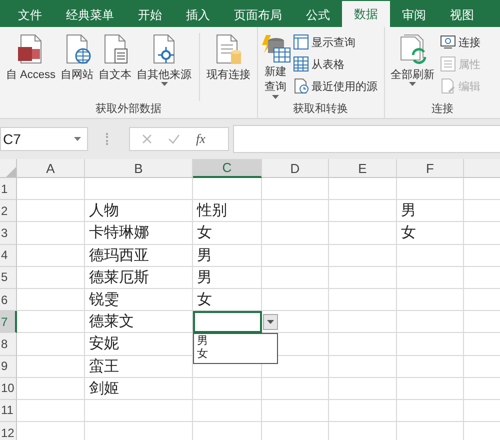 Image resolution: width=500 pixels, height=440 pixels. What do you see at coordinates (366, 14) in the screenshot?
I see `ribbon-tab: 数据` at bounding box center [366, 14].